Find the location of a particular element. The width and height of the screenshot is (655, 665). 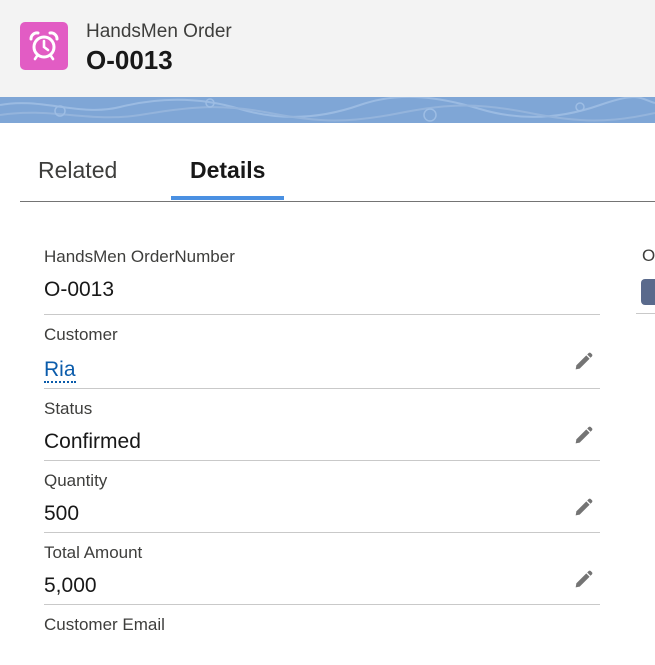

field-divider is located at coordinates (645, 313).